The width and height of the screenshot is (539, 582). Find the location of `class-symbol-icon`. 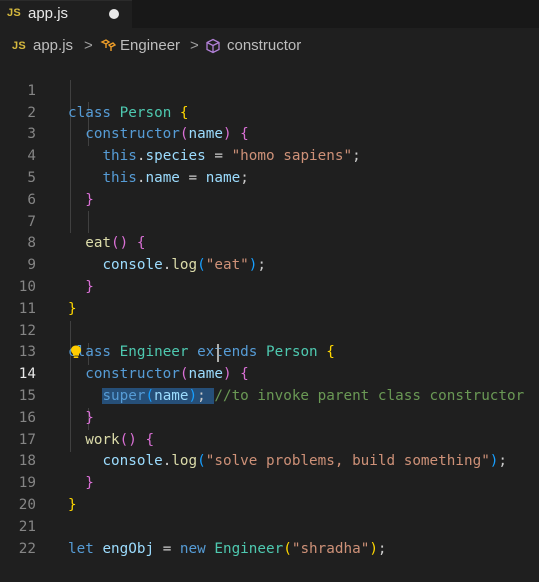

class-symbol-icon is located at coordinates (108, 48).